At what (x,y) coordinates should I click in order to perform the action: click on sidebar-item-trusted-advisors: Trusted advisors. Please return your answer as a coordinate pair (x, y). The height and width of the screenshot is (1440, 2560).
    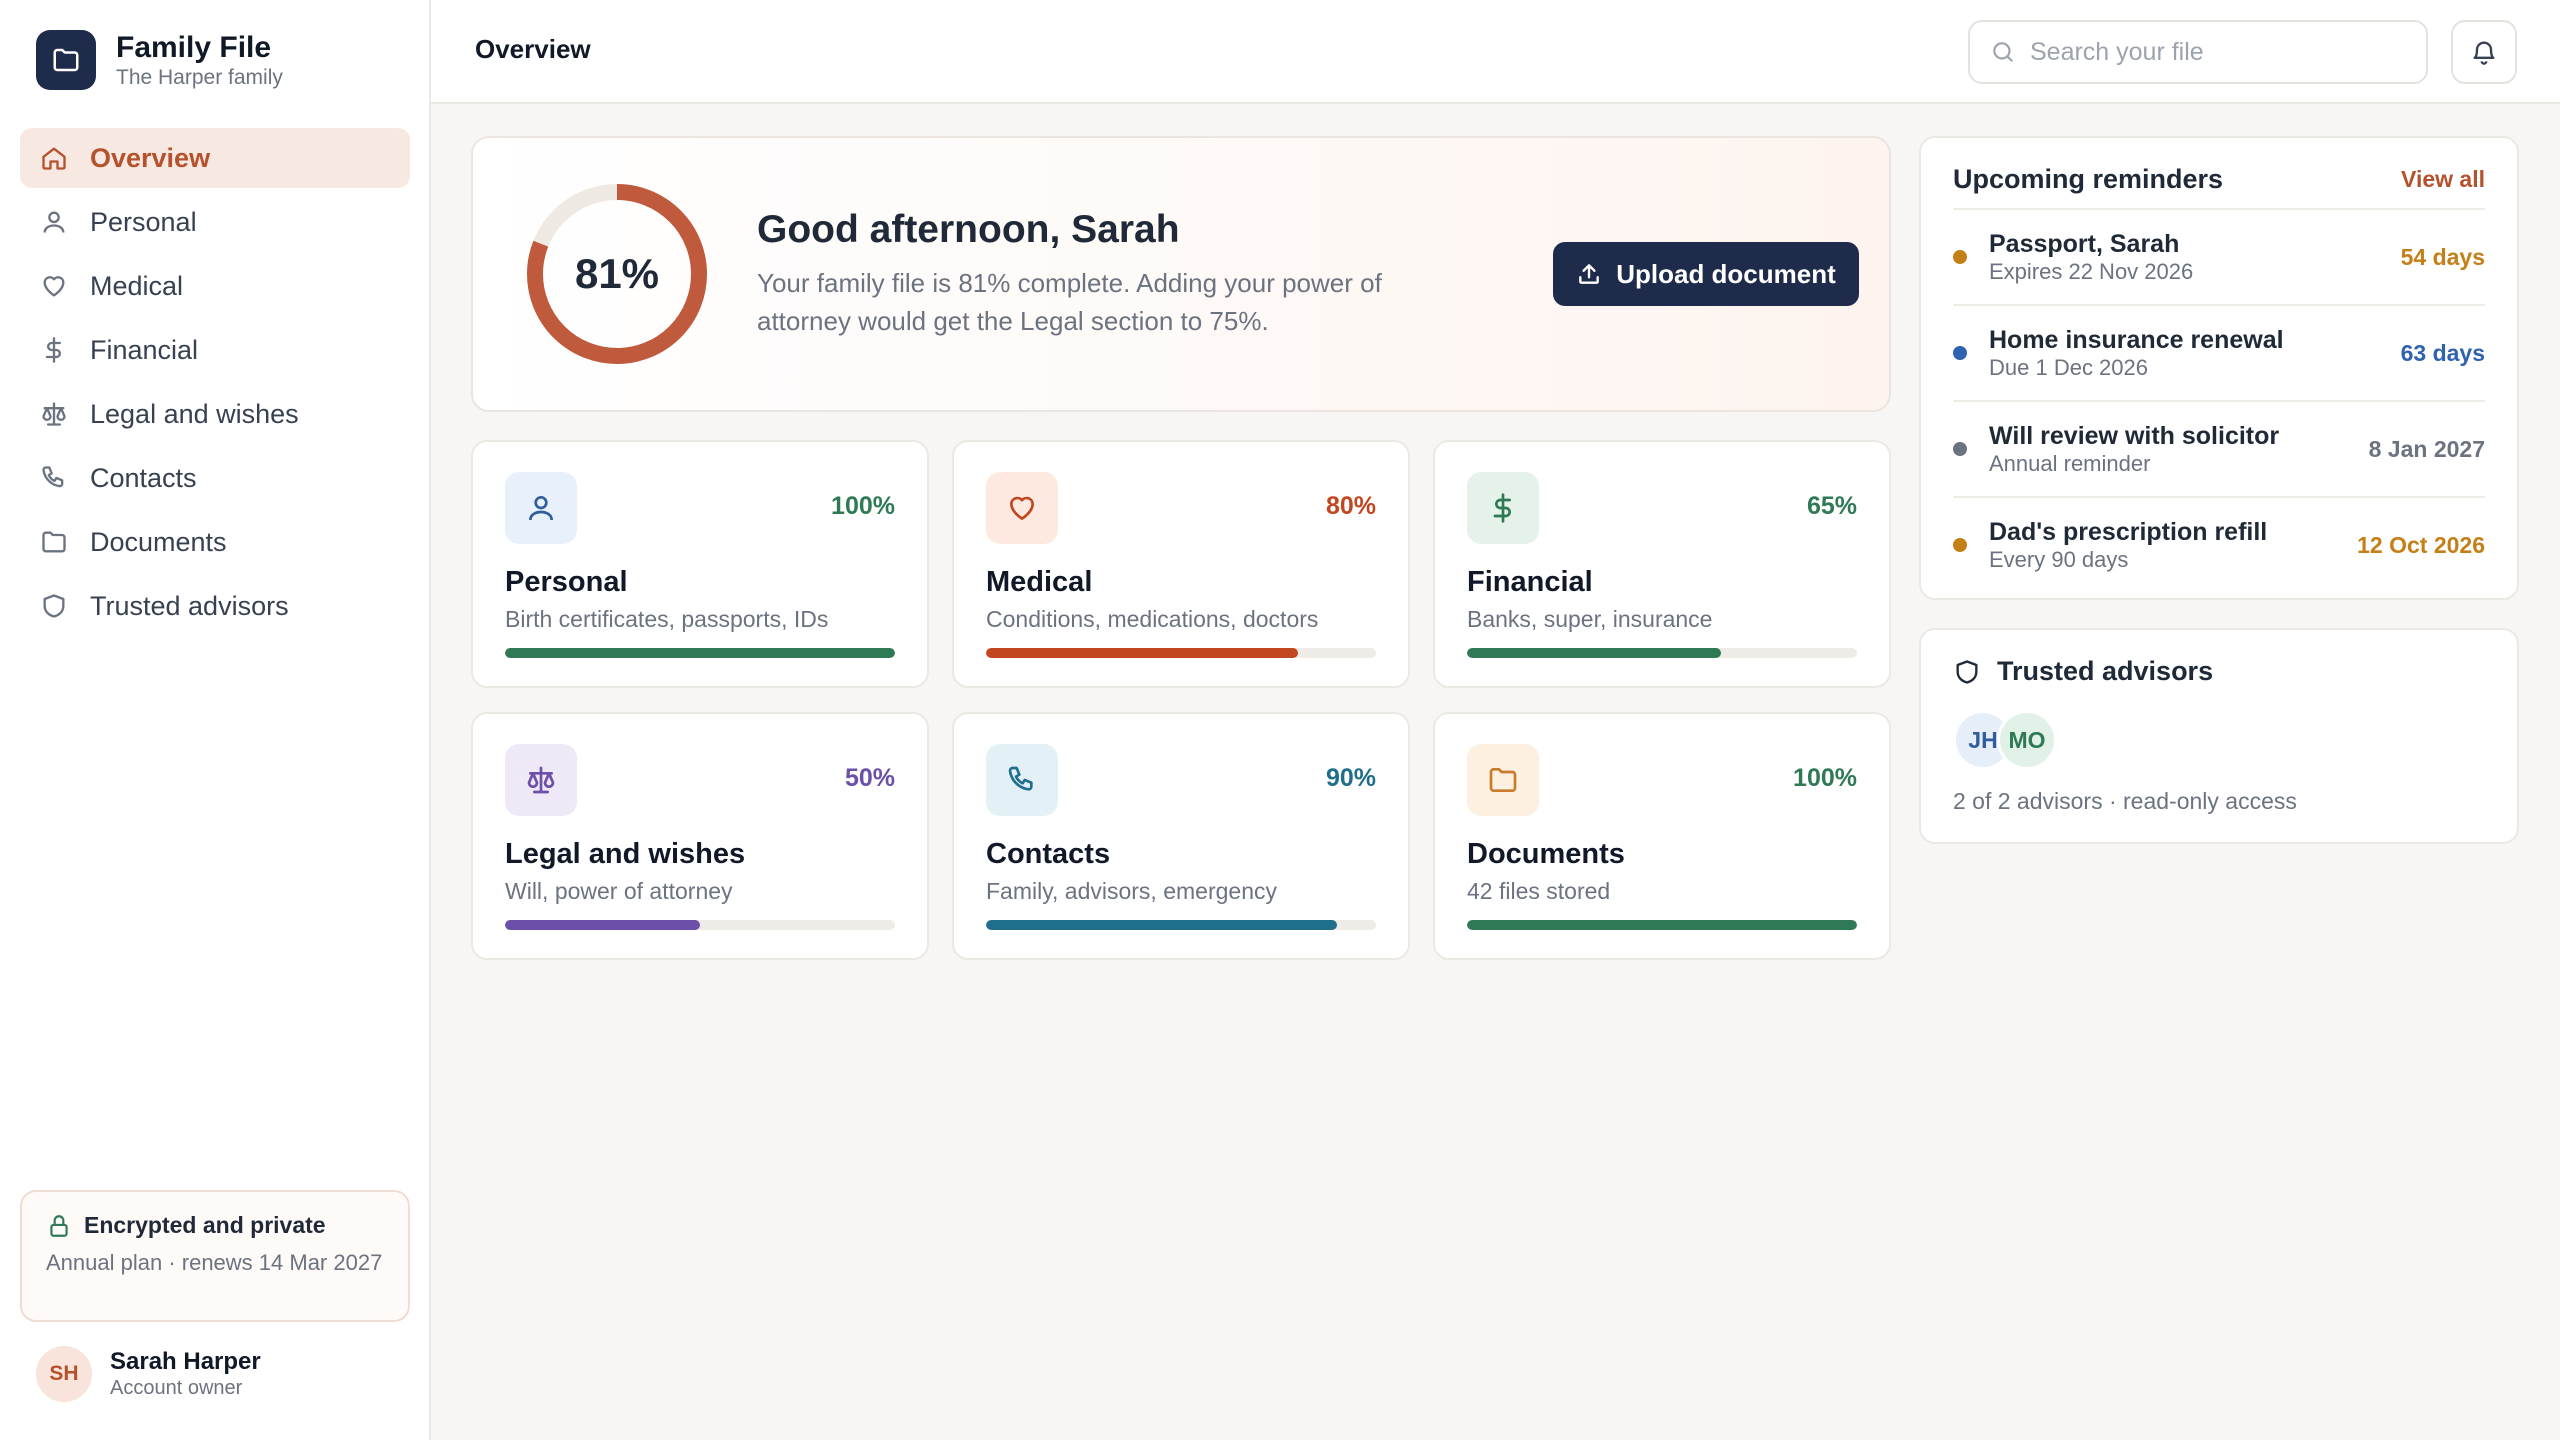
    Looking at the image, I should click on (215, 606).